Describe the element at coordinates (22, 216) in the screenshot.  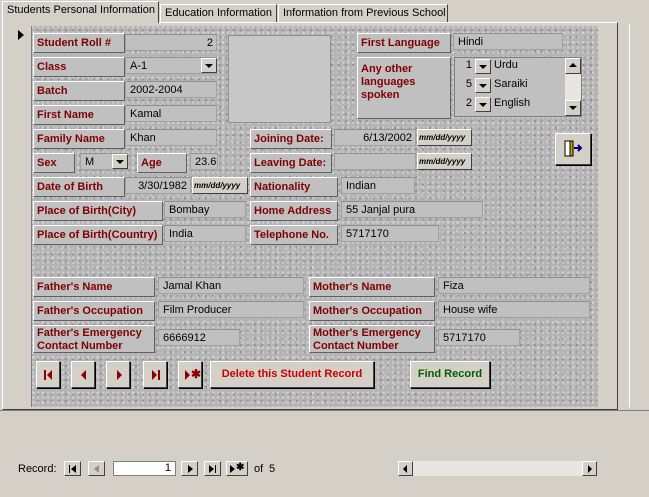
I see `record-selector` at that location.